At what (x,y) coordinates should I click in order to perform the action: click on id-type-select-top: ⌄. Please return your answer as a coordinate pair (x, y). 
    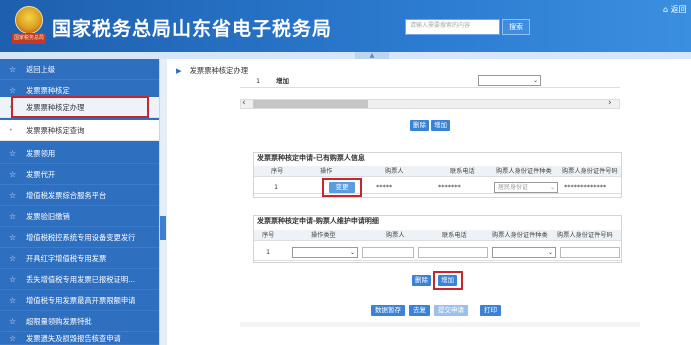
    Looking at the image, I should click on (509, 80).